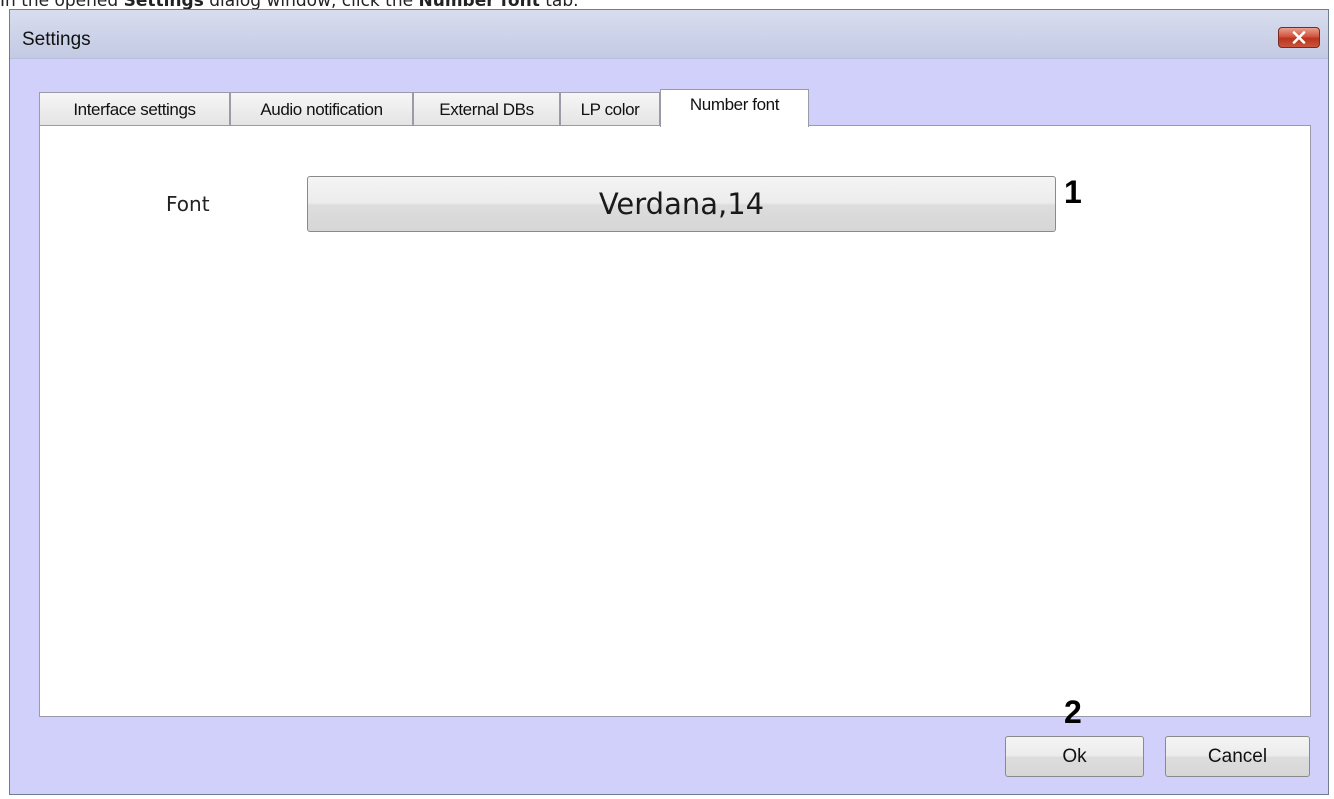 Image resolution: width=1334 pixels, height=799 pixels. I want to click on font-select-button: Verdana,14, so click(681, 204).